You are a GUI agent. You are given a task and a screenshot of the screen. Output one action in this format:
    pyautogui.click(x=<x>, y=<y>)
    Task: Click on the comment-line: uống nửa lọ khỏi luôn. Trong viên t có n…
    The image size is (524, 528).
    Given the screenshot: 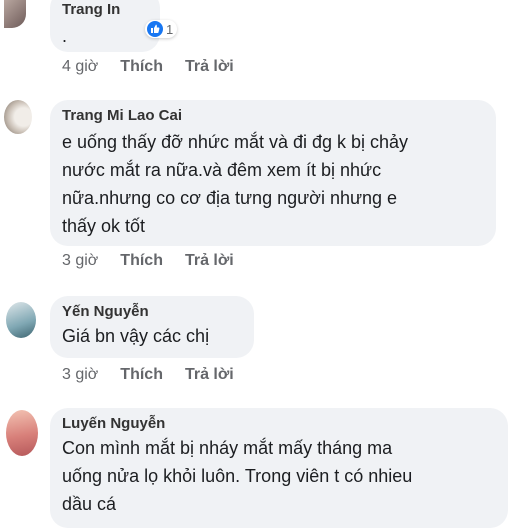 What is the action you would take?
    pyautogui.click(x=237, y=476)
    